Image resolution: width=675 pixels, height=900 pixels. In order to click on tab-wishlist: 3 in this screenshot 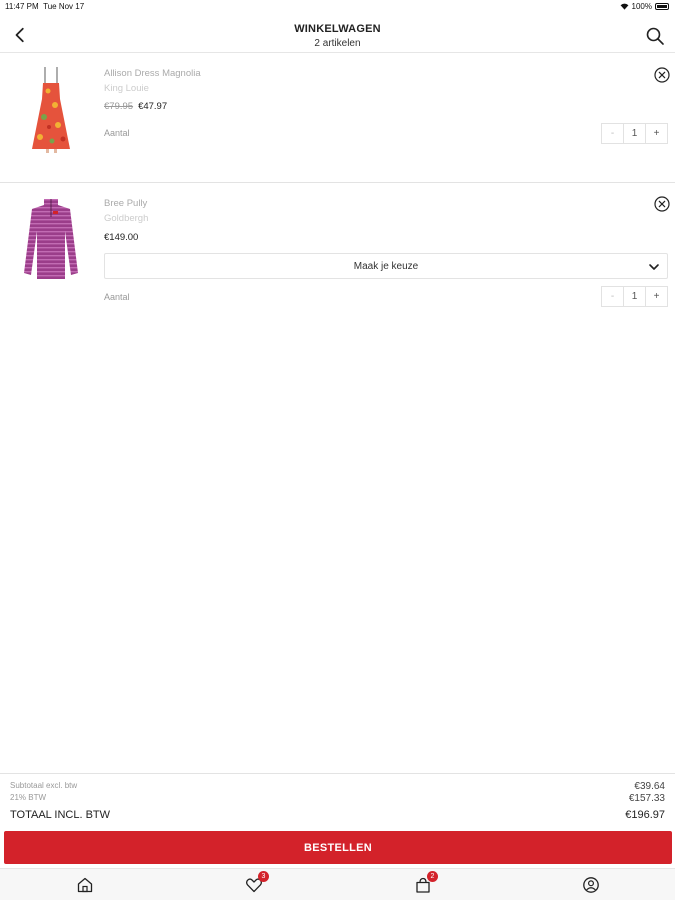, I will do `click(257, 882)`.